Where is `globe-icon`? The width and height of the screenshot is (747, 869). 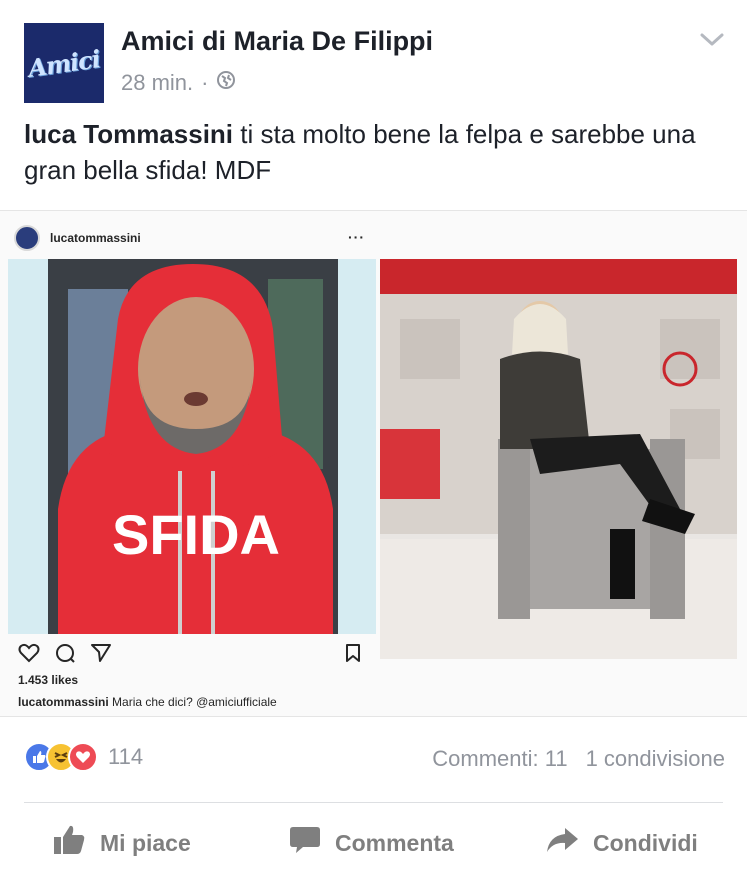
globe-icon is located at coordinates (226, 83).